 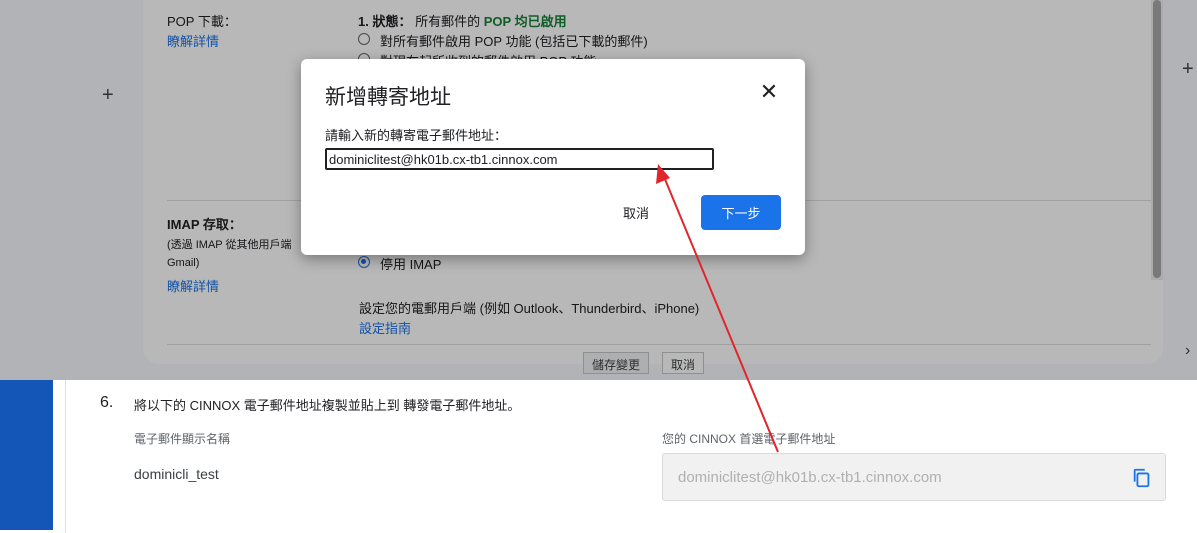 I want to click on step-instruction: 將以下的 CINNOX 電子郵件地址複製並貼上到 轉發電子郵件地址。, so click(x=327, y=405).